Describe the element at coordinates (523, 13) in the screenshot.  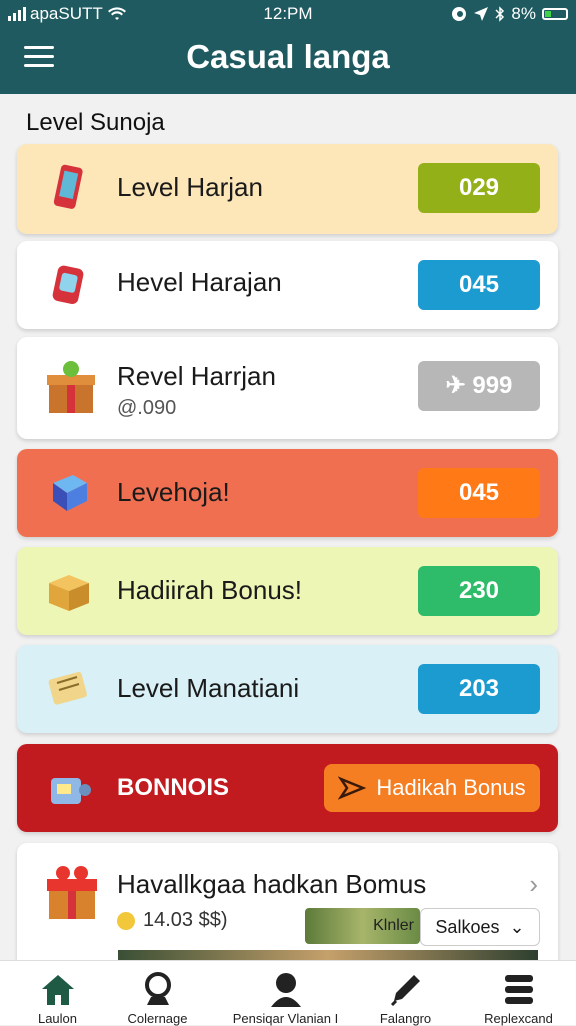
I see `battery-level: 8%` at that location.